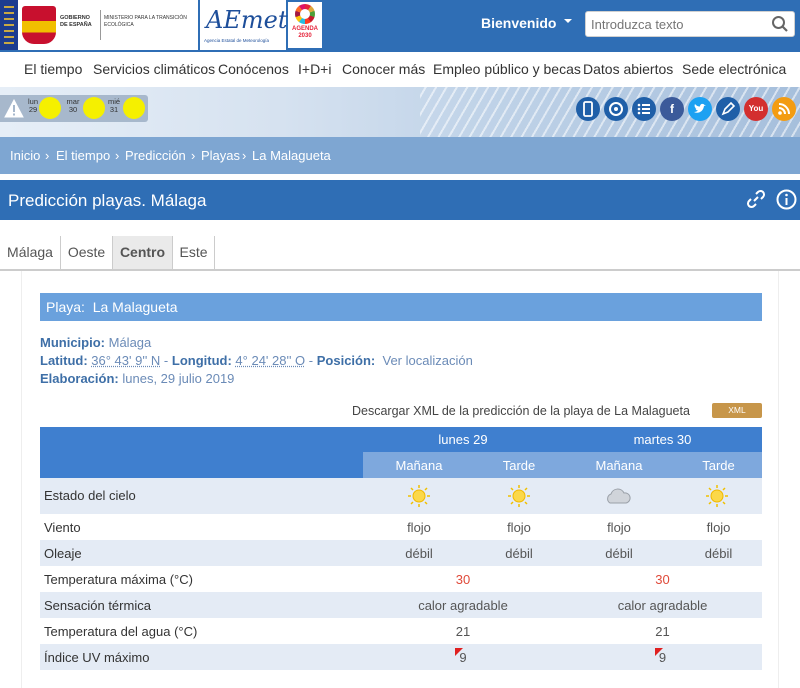  Describe the element at coordinates (734, 69) in the screenshot. I see `nav-item-sede-electronica: Sede electrónica` at that location.